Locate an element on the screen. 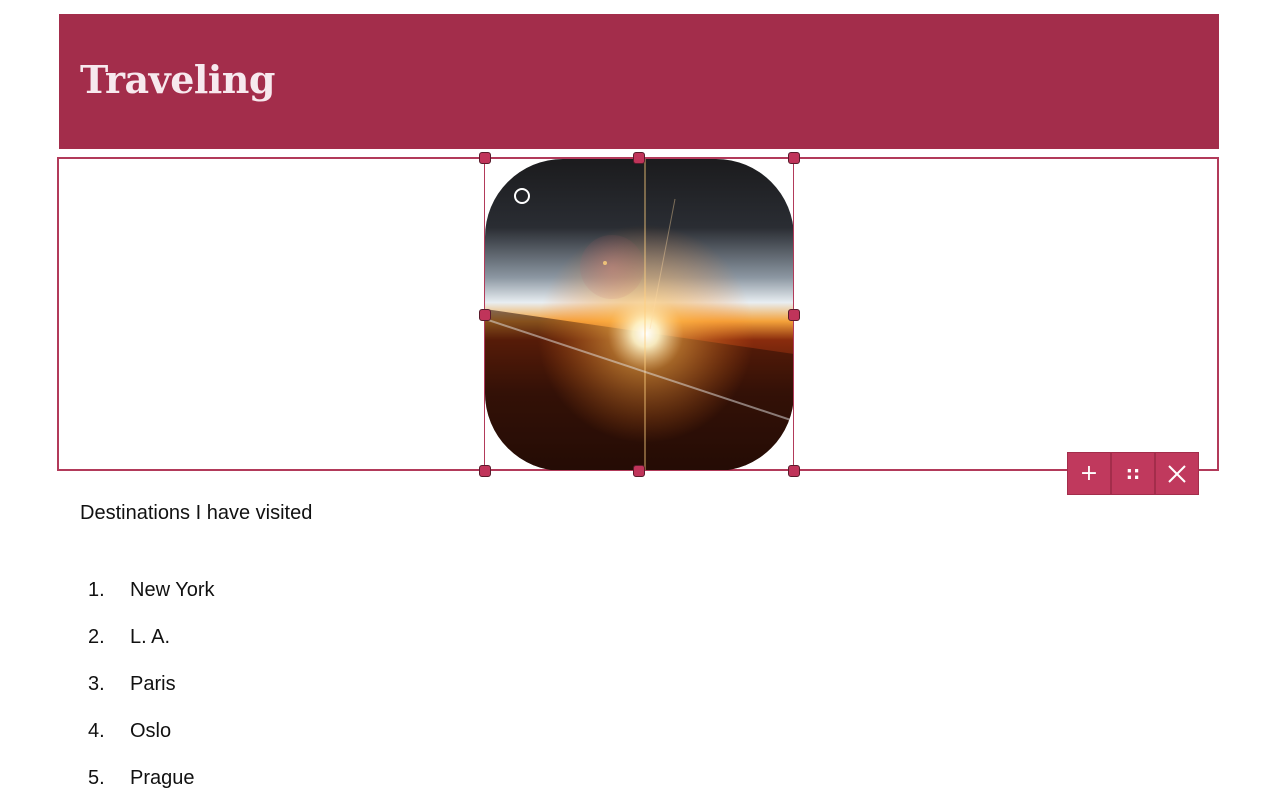 The height and width of the screenshot is (811, 1261). image-selection-frame is located at coordinates (639, 314).